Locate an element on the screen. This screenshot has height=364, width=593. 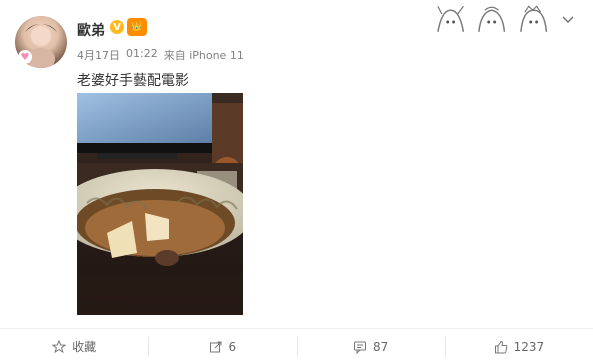
decorative-characters is located at coordinates (492, 21).